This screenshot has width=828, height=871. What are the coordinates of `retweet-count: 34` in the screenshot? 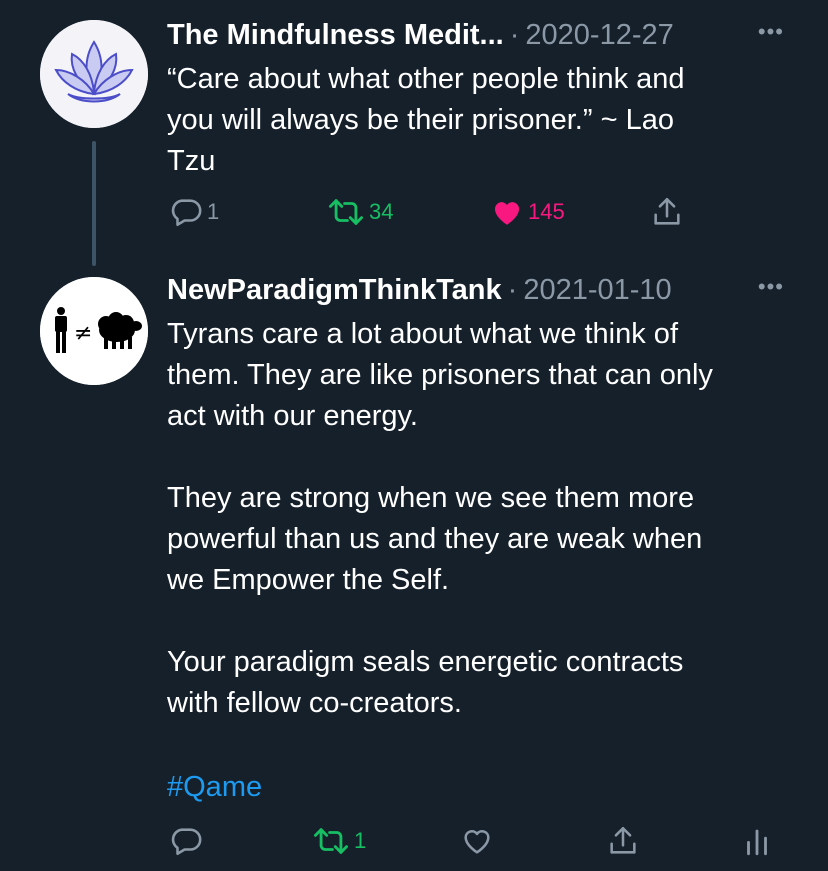 It's located at (381, 211).